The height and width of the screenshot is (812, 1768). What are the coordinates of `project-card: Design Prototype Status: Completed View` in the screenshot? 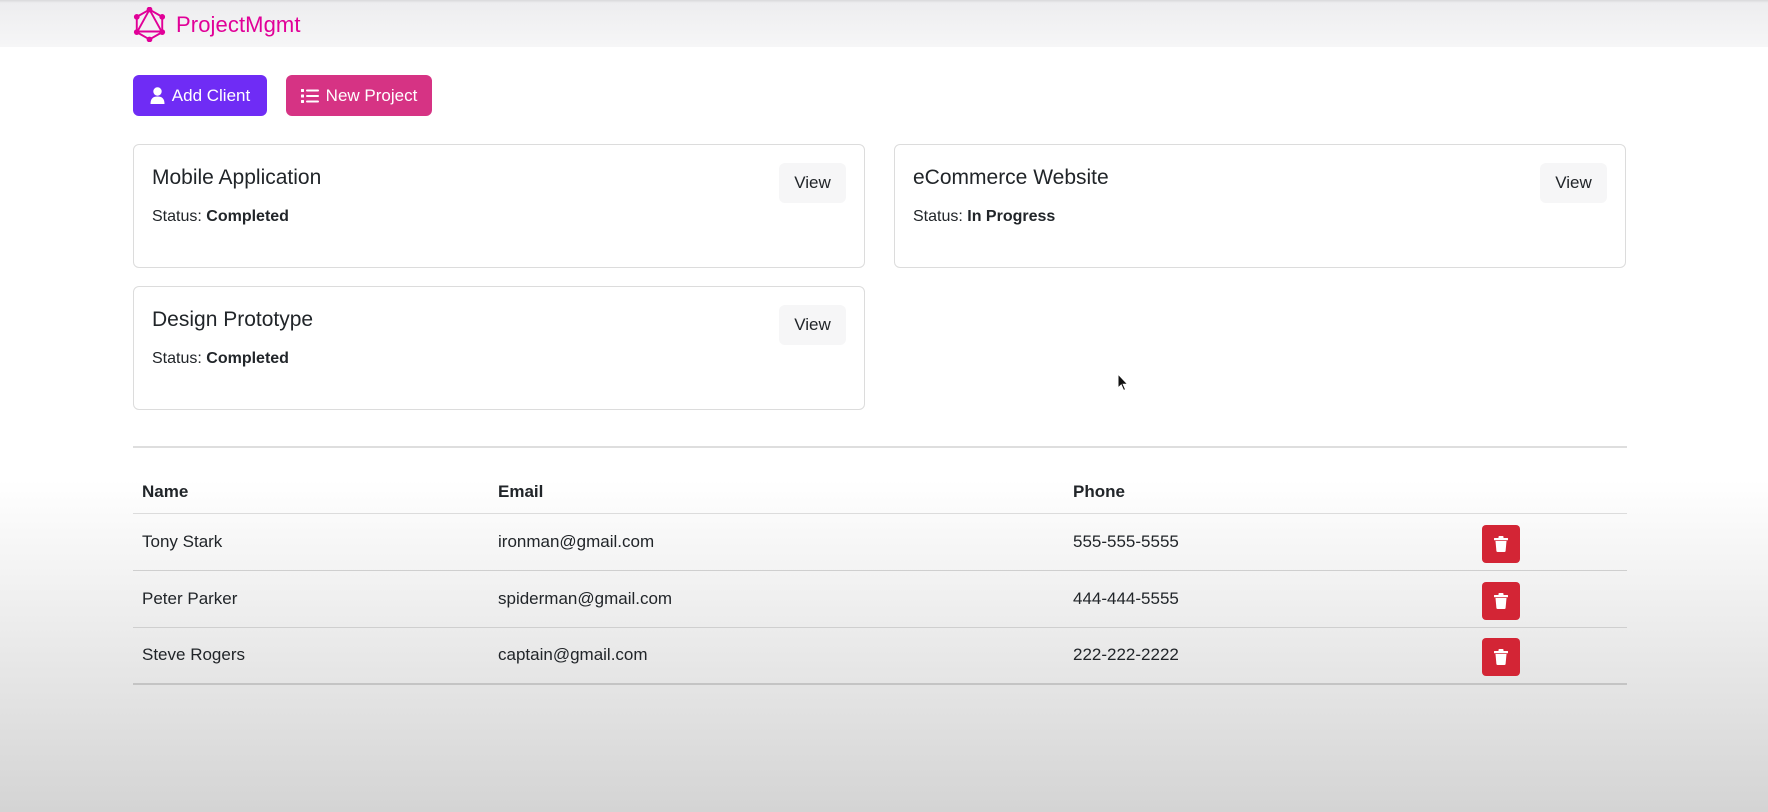 It's located at (499, 348).